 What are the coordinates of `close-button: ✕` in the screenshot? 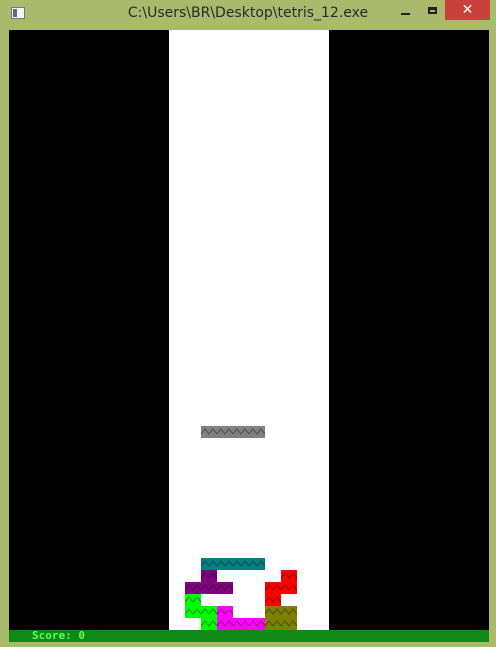 It's located at (467, 10).